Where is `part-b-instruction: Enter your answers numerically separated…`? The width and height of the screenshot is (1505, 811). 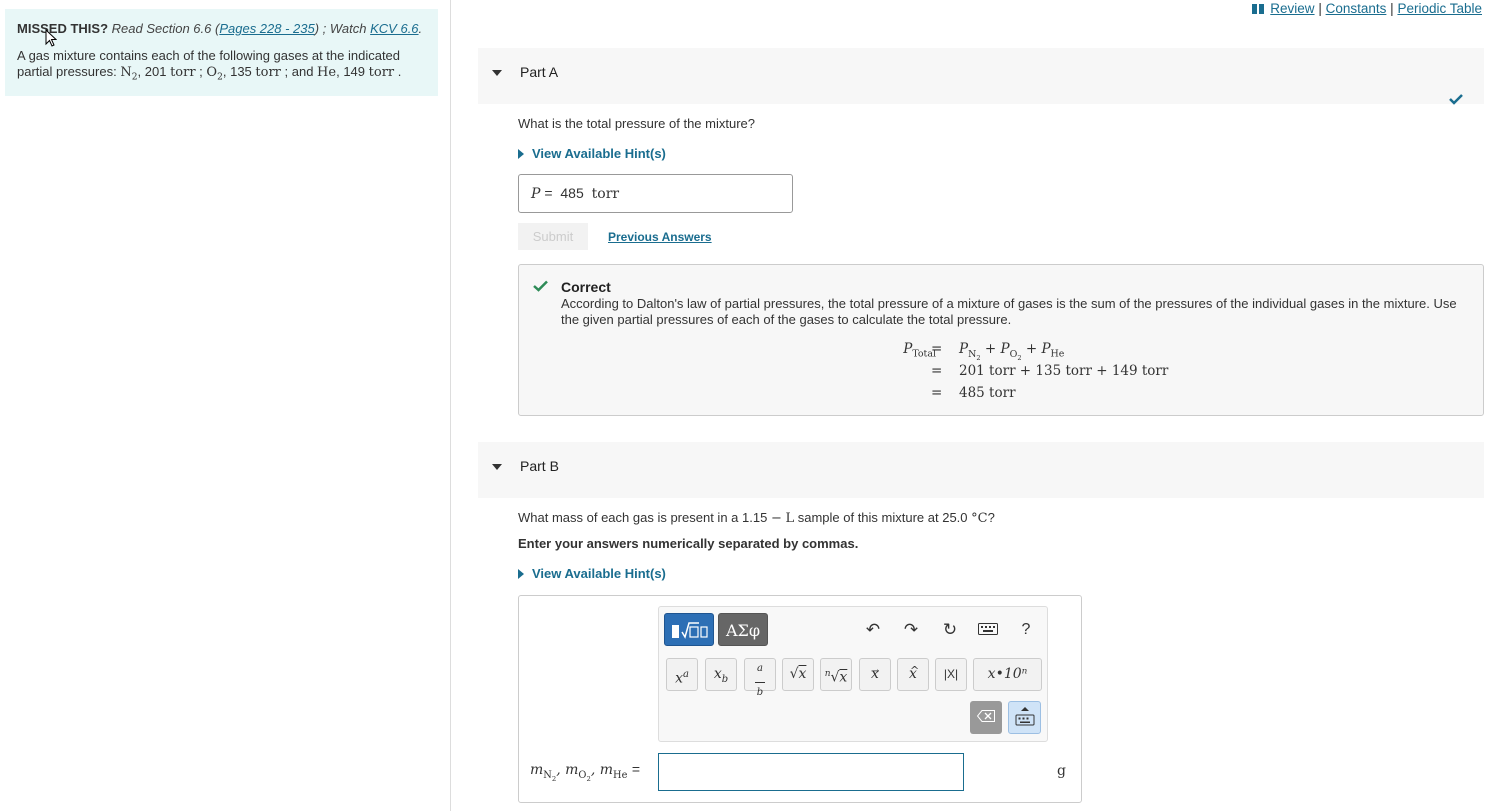
part-b-instruction: Enter your answers numerically separated… is located at coordinates (688, 543).